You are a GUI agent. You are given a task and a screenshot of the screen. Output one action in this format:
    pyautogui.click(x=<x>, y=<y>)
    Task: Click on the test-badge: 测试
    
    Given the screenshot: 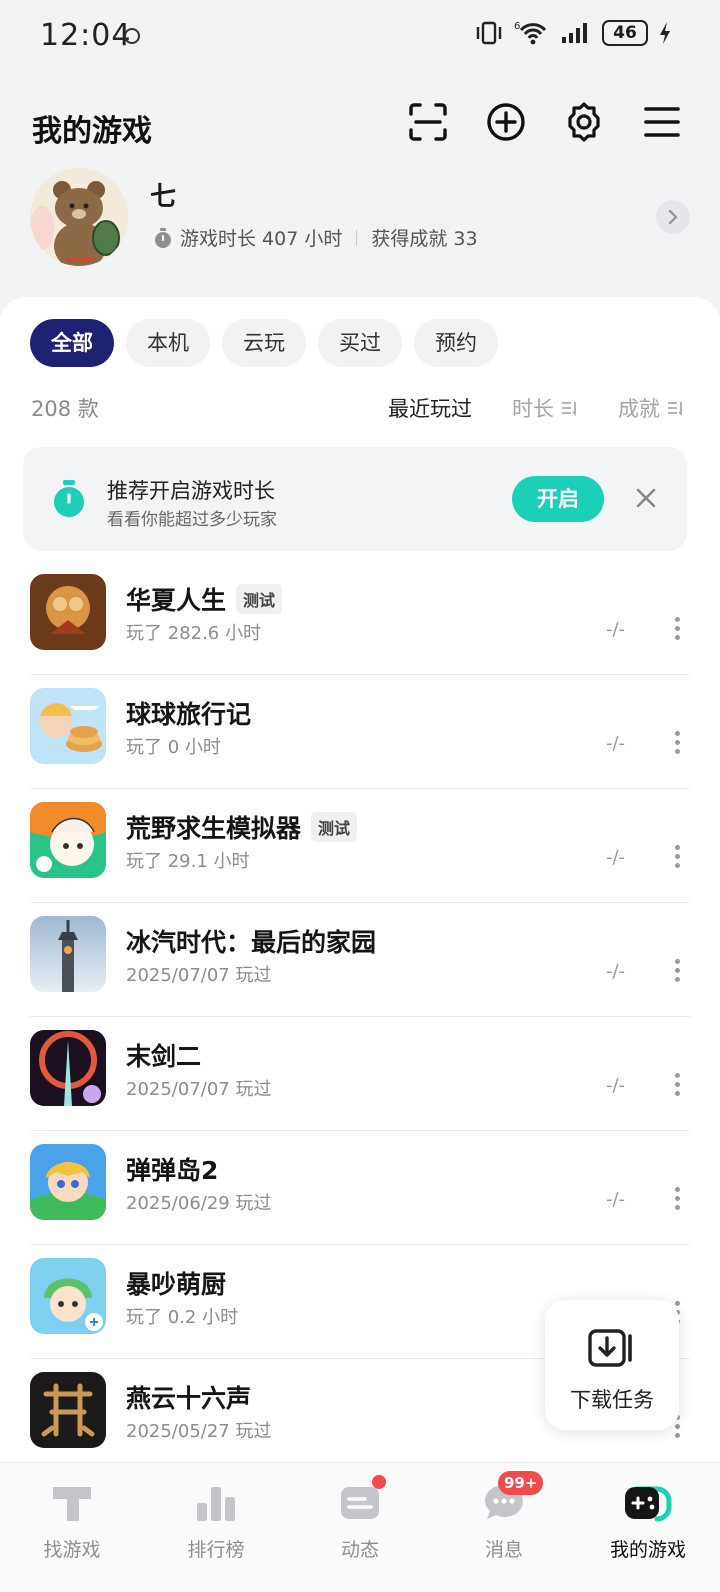 What is the action you would take?
    pyautogui.click(x=259, y=599)
    